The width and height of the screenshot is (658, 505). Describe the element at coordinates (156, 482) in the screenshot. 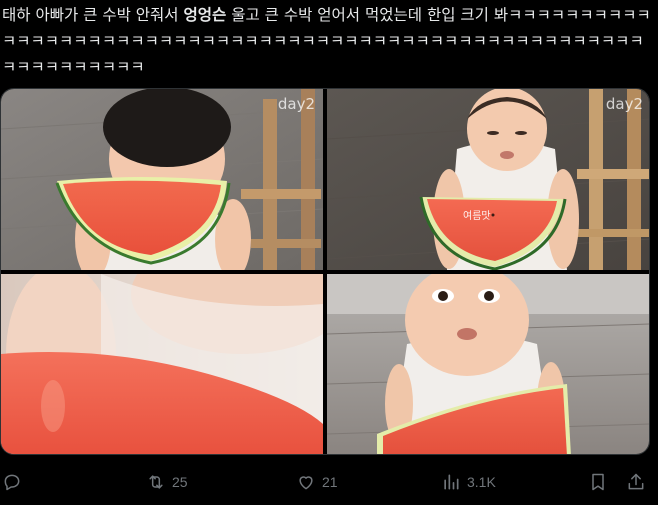

I see `retweet-icon` at that location.